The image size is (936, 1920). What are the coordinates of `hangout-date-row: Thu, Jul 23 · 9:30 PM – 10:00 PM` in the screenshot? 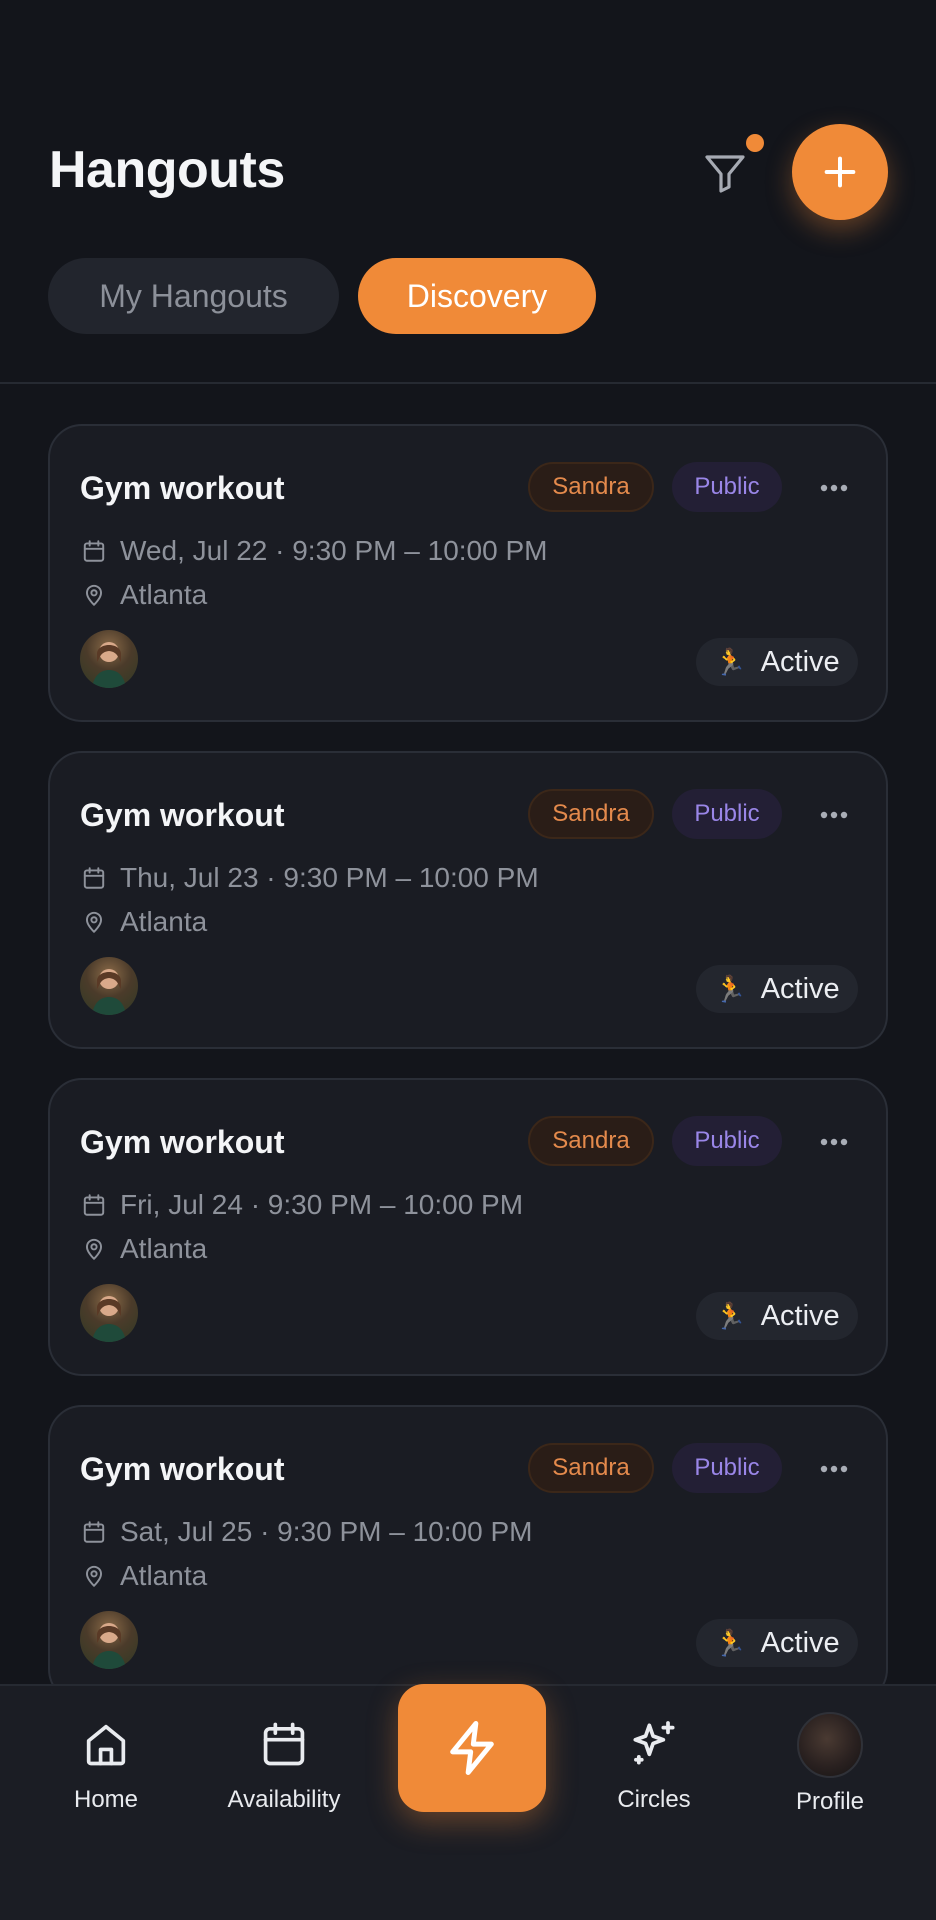 It's located at (309, 878).